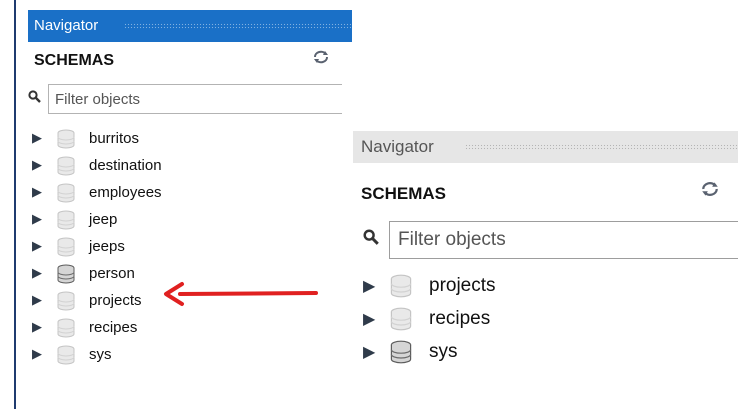 This screenshot has width=738, height=409. What do you see at coordinates (112, 273) in the screenshot?
I see `schema-name: person` at bounding box center [112, 273].